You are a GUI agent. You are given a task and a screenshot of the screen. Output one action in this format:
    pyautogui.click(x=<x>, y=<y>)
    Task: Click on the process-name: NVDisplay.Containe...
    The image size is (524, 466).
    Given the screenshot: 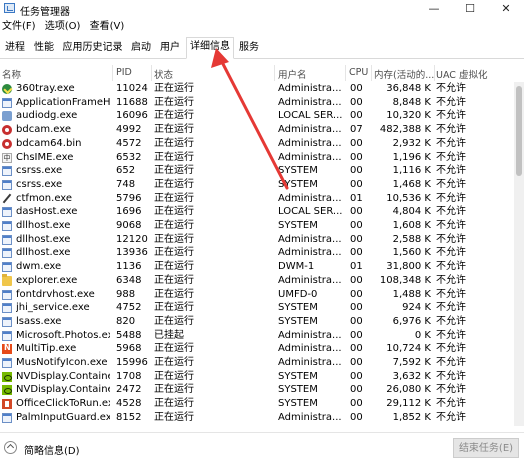 What is the action you would take?
    pyautogui.click(x=63, y=390)
    